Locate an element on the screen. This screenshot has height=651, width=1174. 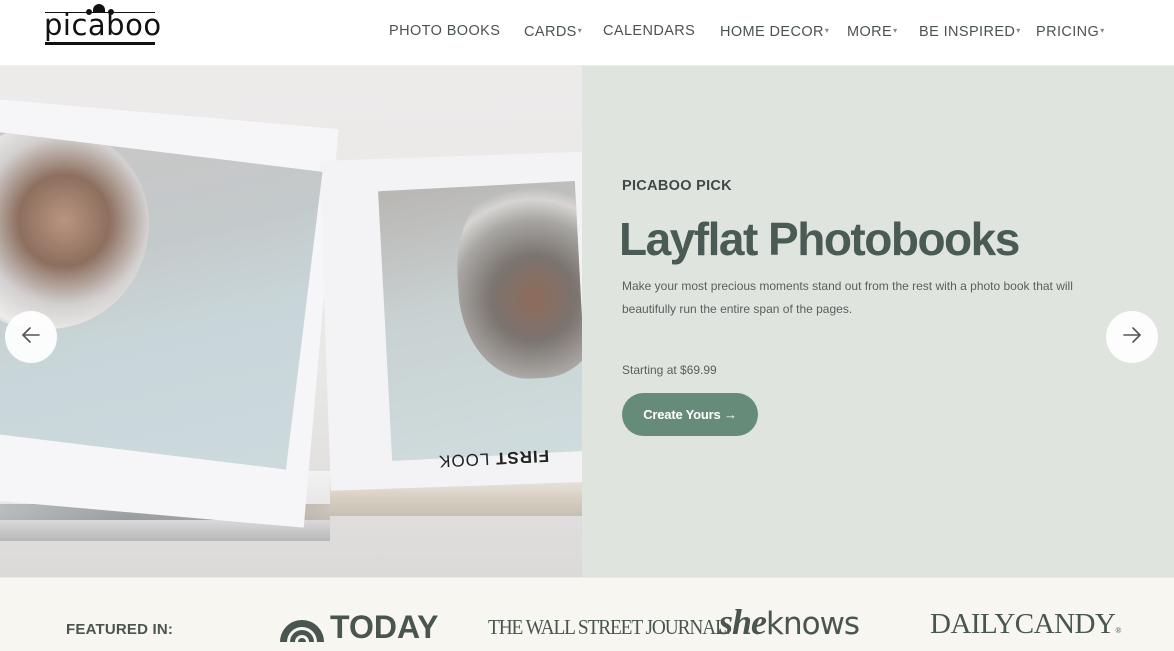
picaboo-logo: picaboo is located at coordinates (102, 26).